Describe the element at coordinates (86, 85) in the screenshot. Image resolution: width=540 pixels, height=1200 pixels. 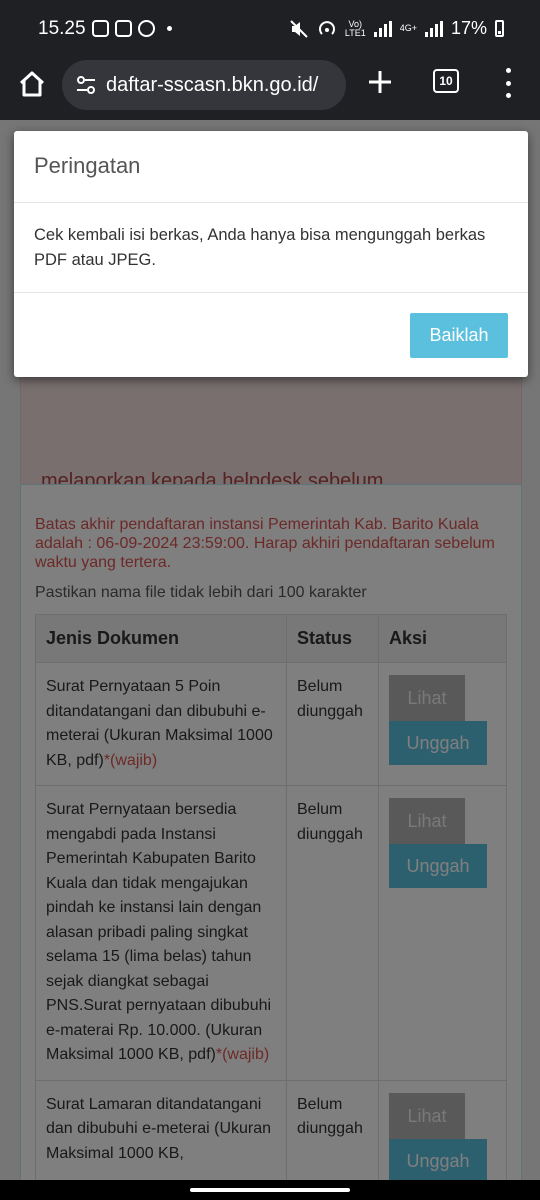
I see `site-settings-icon` at that location.